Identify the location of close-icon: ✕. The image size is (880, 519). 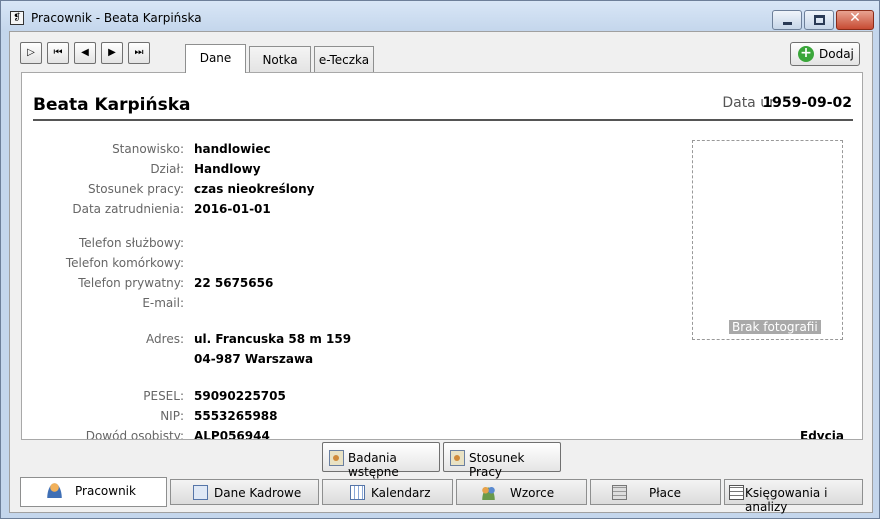
(855, 18).